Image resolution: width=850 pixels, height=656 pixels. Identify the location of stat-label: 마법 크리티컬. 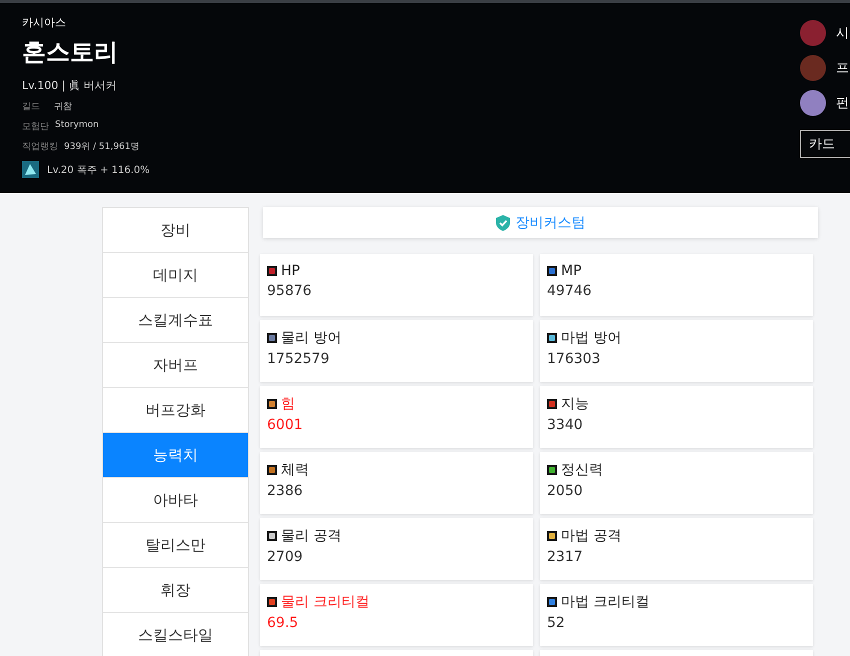
(605, 602).